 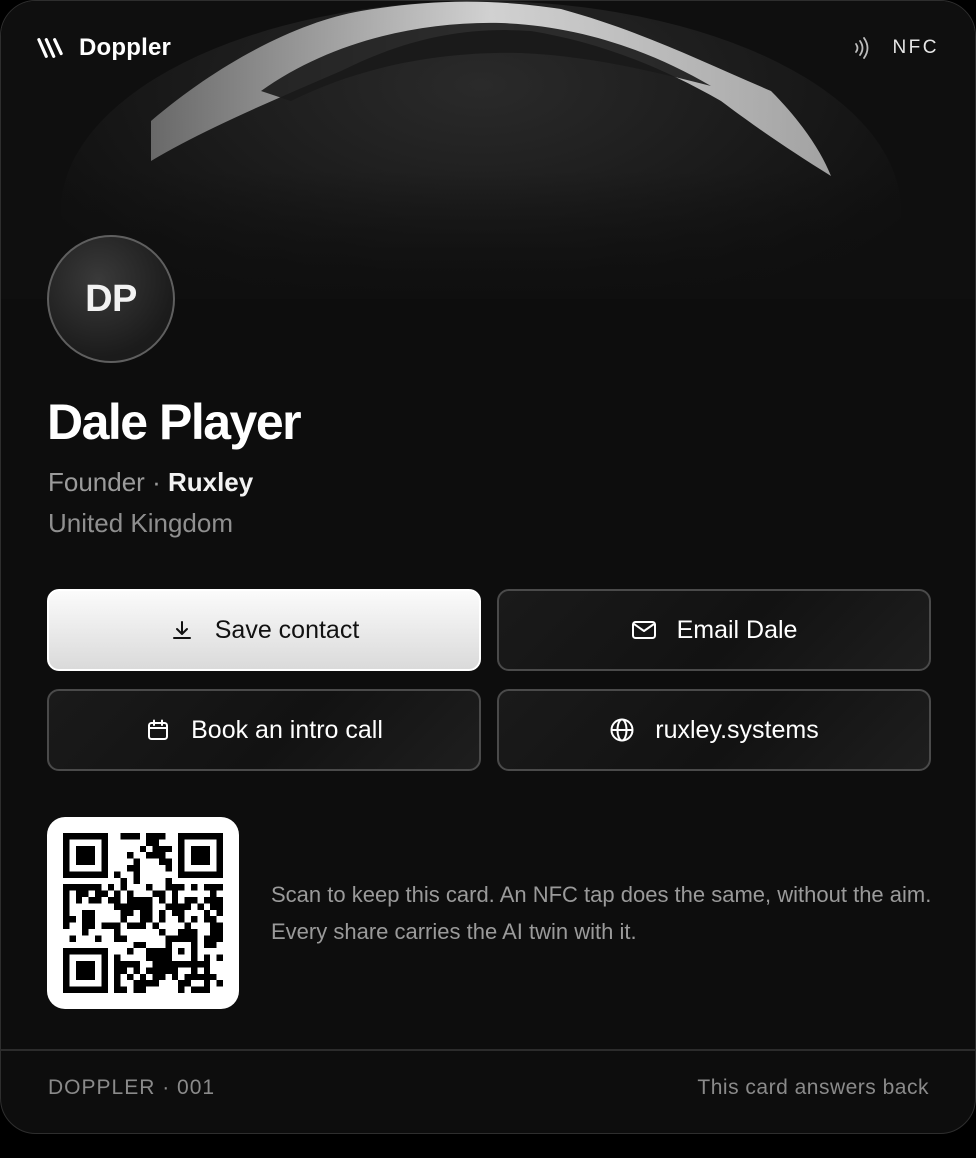 What do you see at coordinates (737, 629) in the screenshot?
I see `email-label: Email Dale` at bounding box center [737, 629].